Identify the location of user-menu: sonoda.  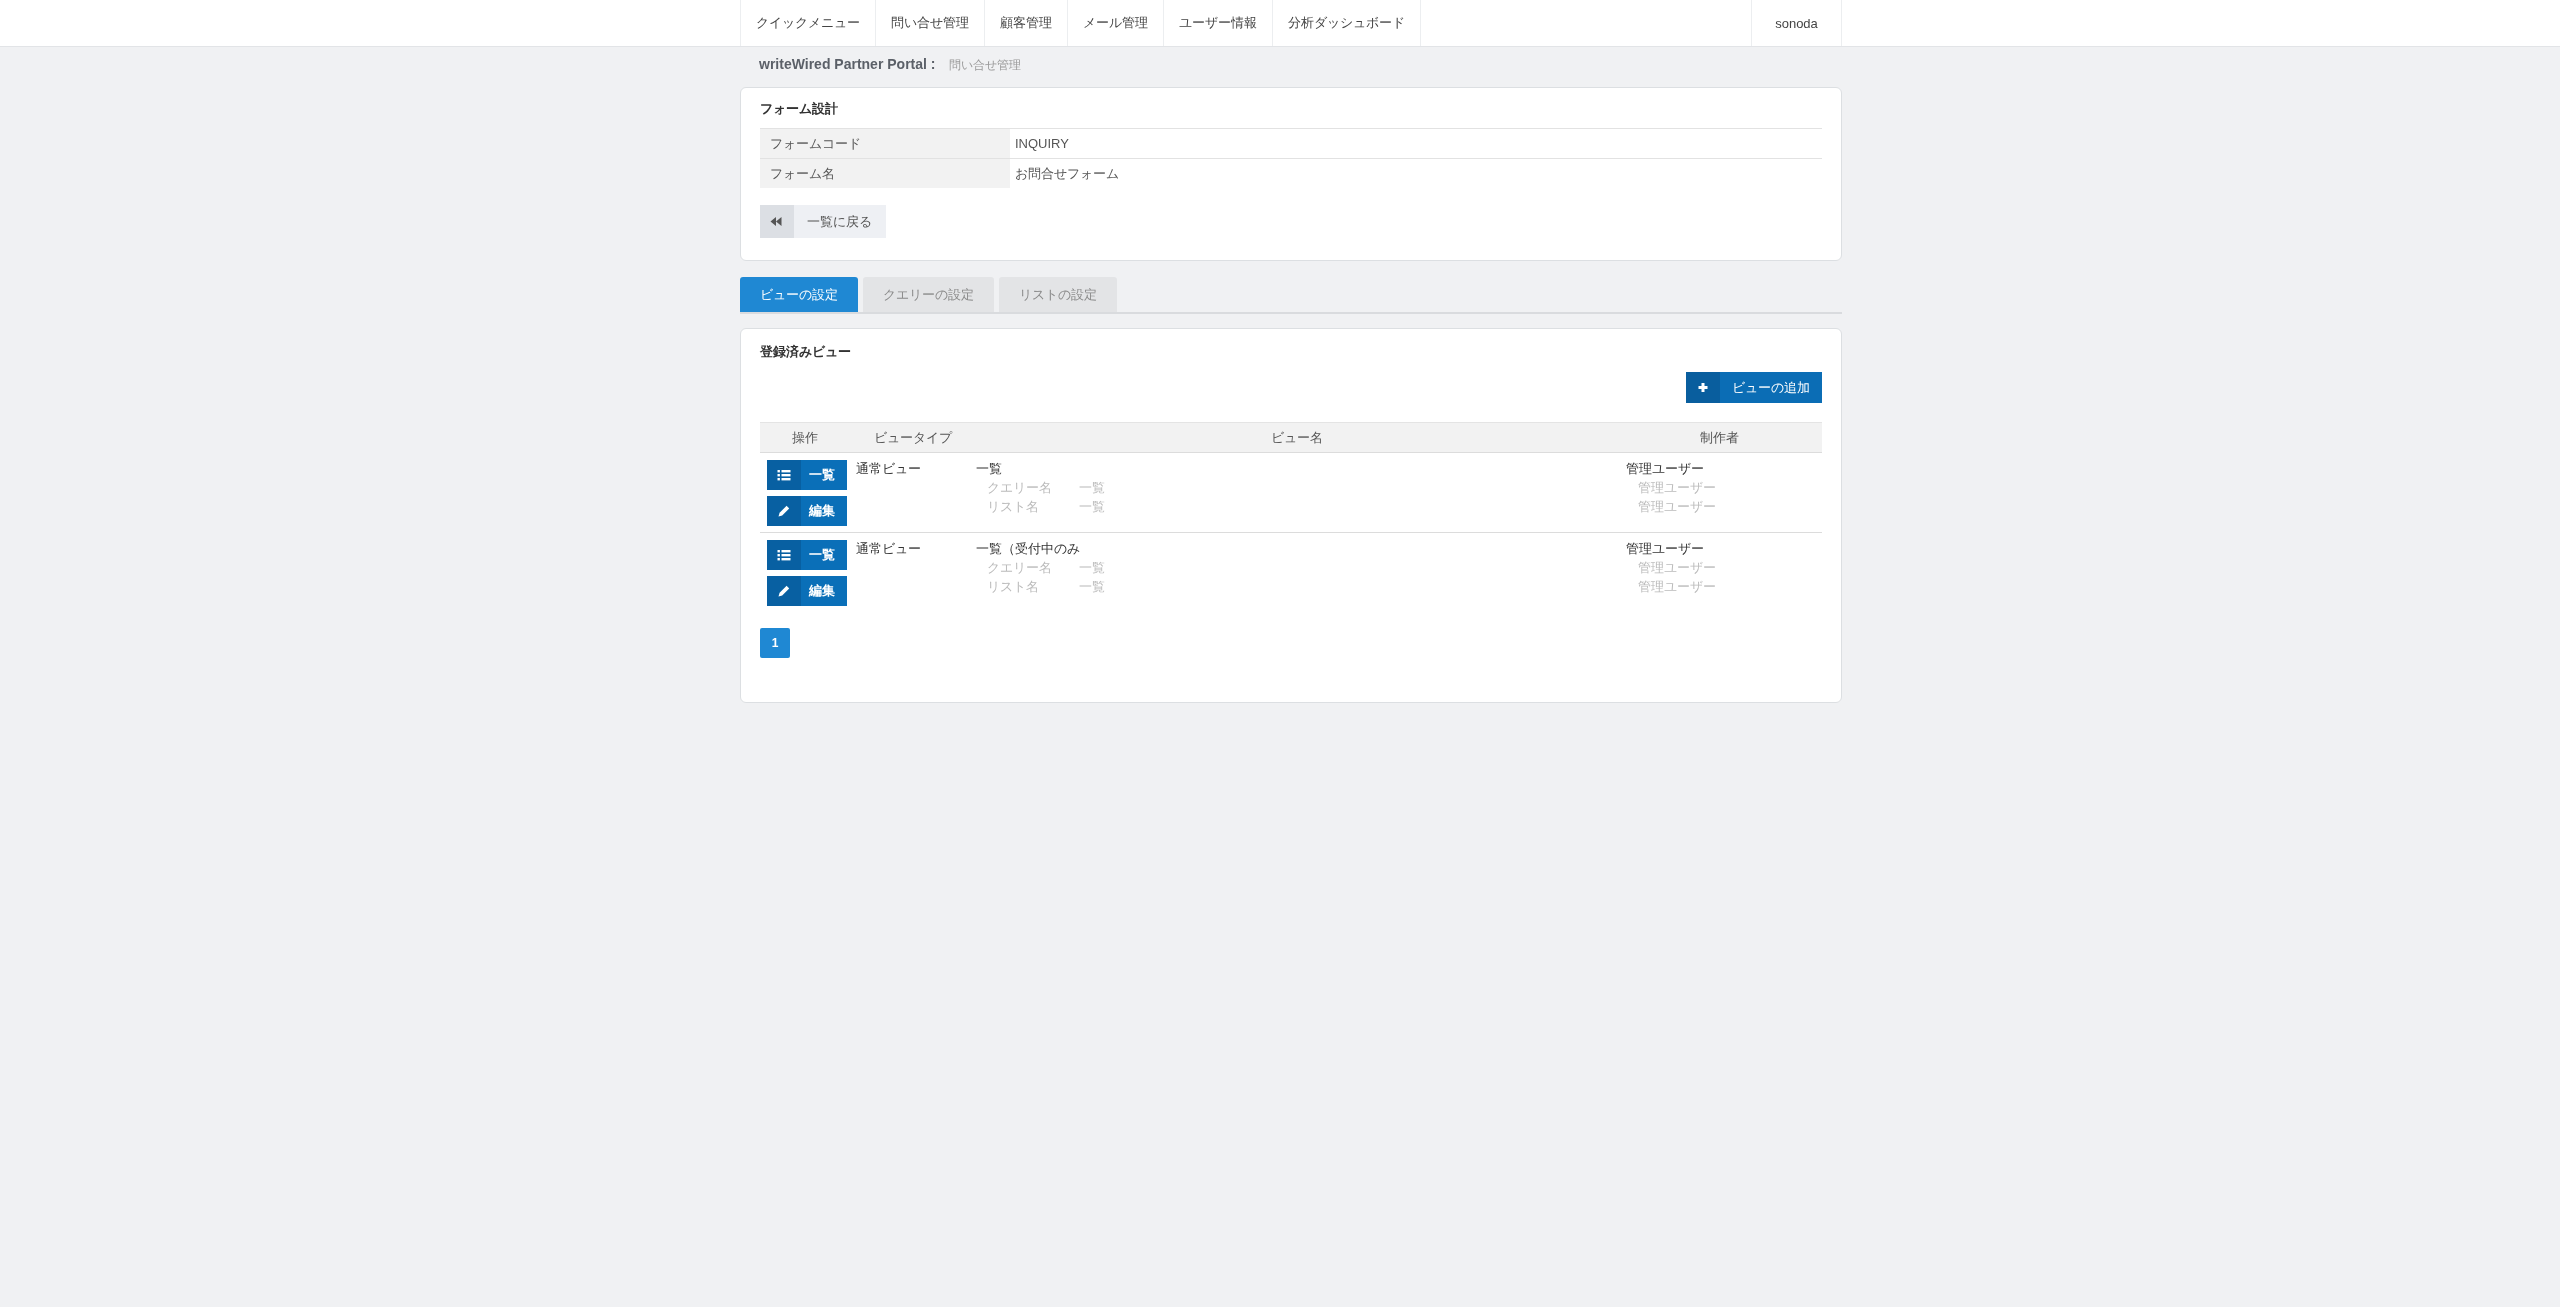
(1796, 23).